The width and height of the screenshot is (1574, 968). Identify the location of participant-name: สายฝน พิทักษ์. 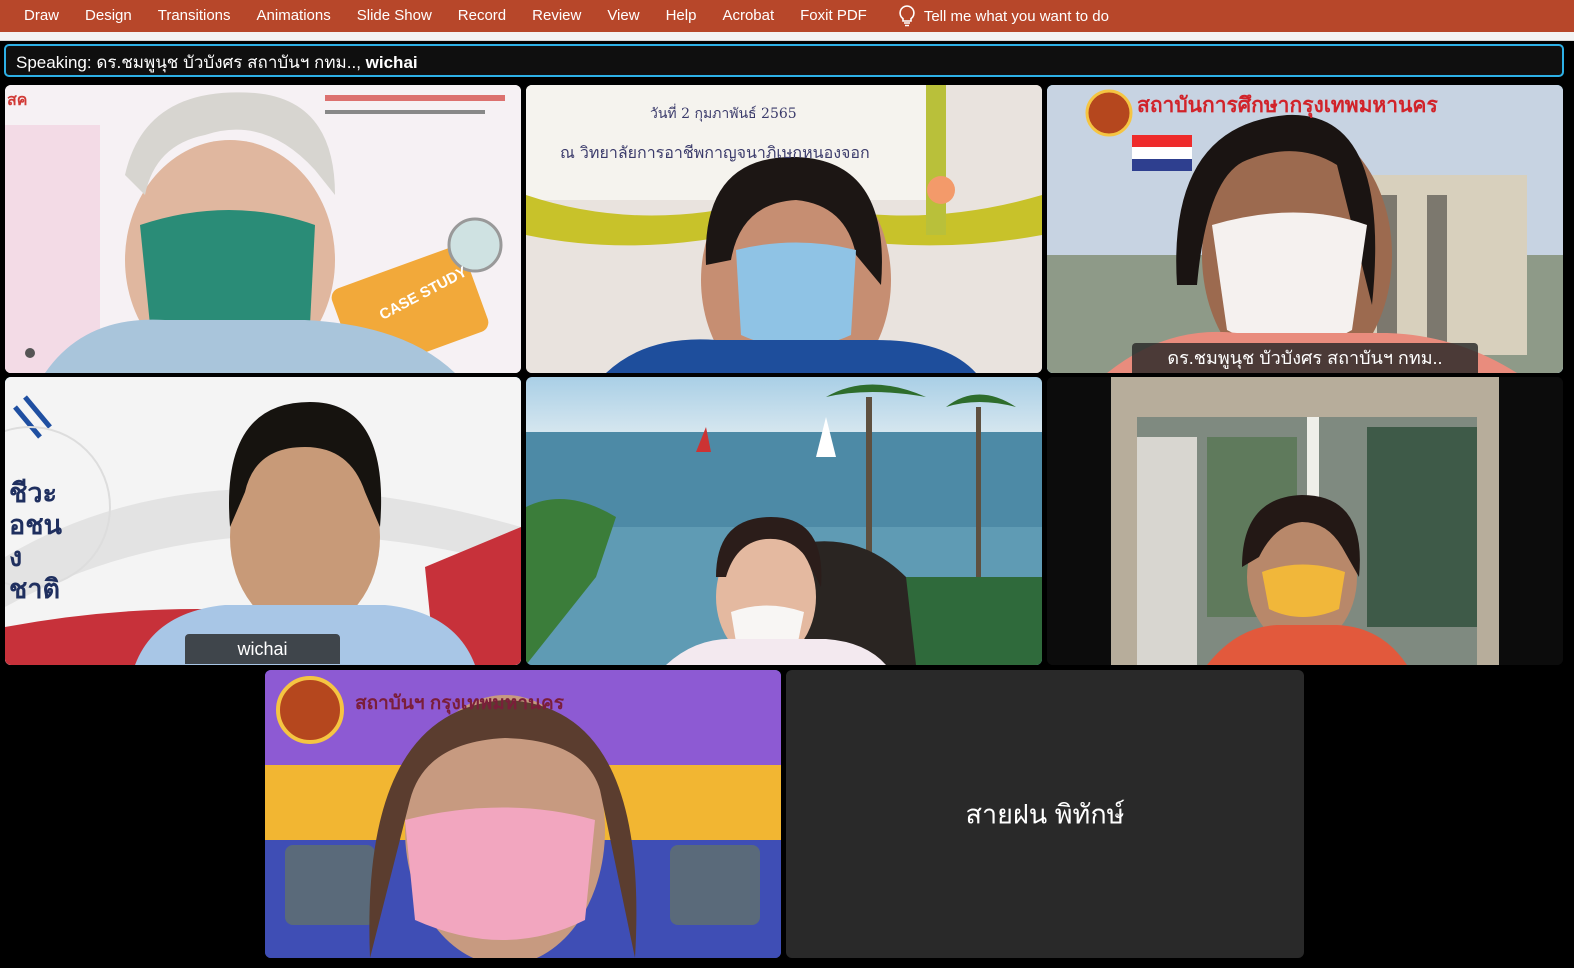
(1045, 814).